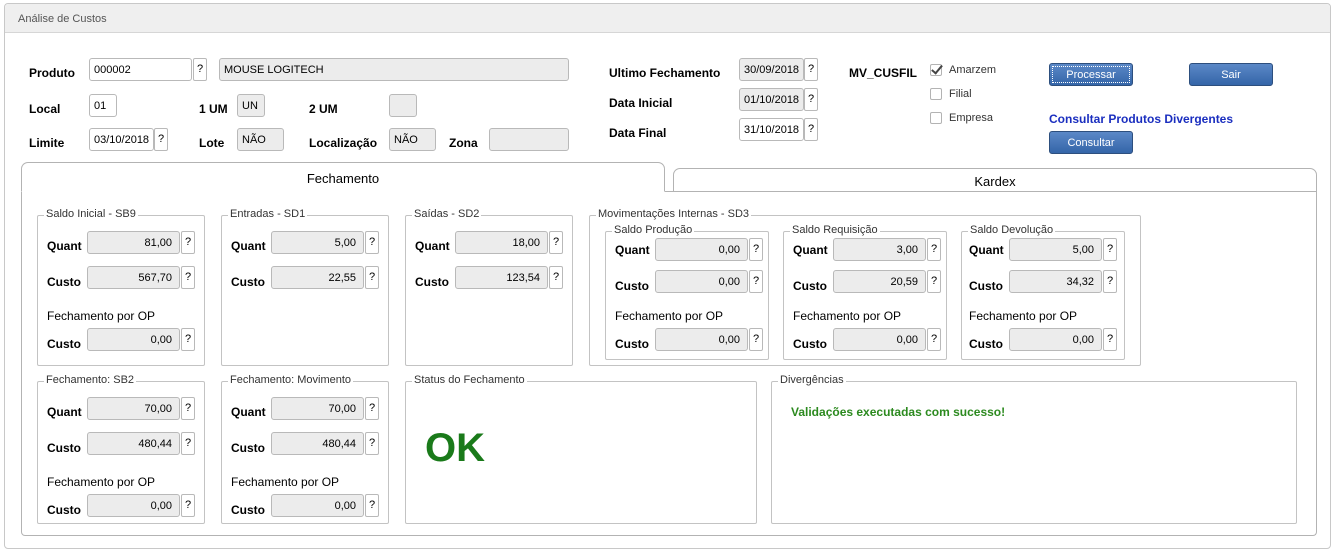 The width and height of the screenshot is (1336, 551). What do you see at coordinates (188, 505) in the screenshot?
I see `fechamento-sb2-op-custo-help-button: ?` at bounding box center [188, 505].